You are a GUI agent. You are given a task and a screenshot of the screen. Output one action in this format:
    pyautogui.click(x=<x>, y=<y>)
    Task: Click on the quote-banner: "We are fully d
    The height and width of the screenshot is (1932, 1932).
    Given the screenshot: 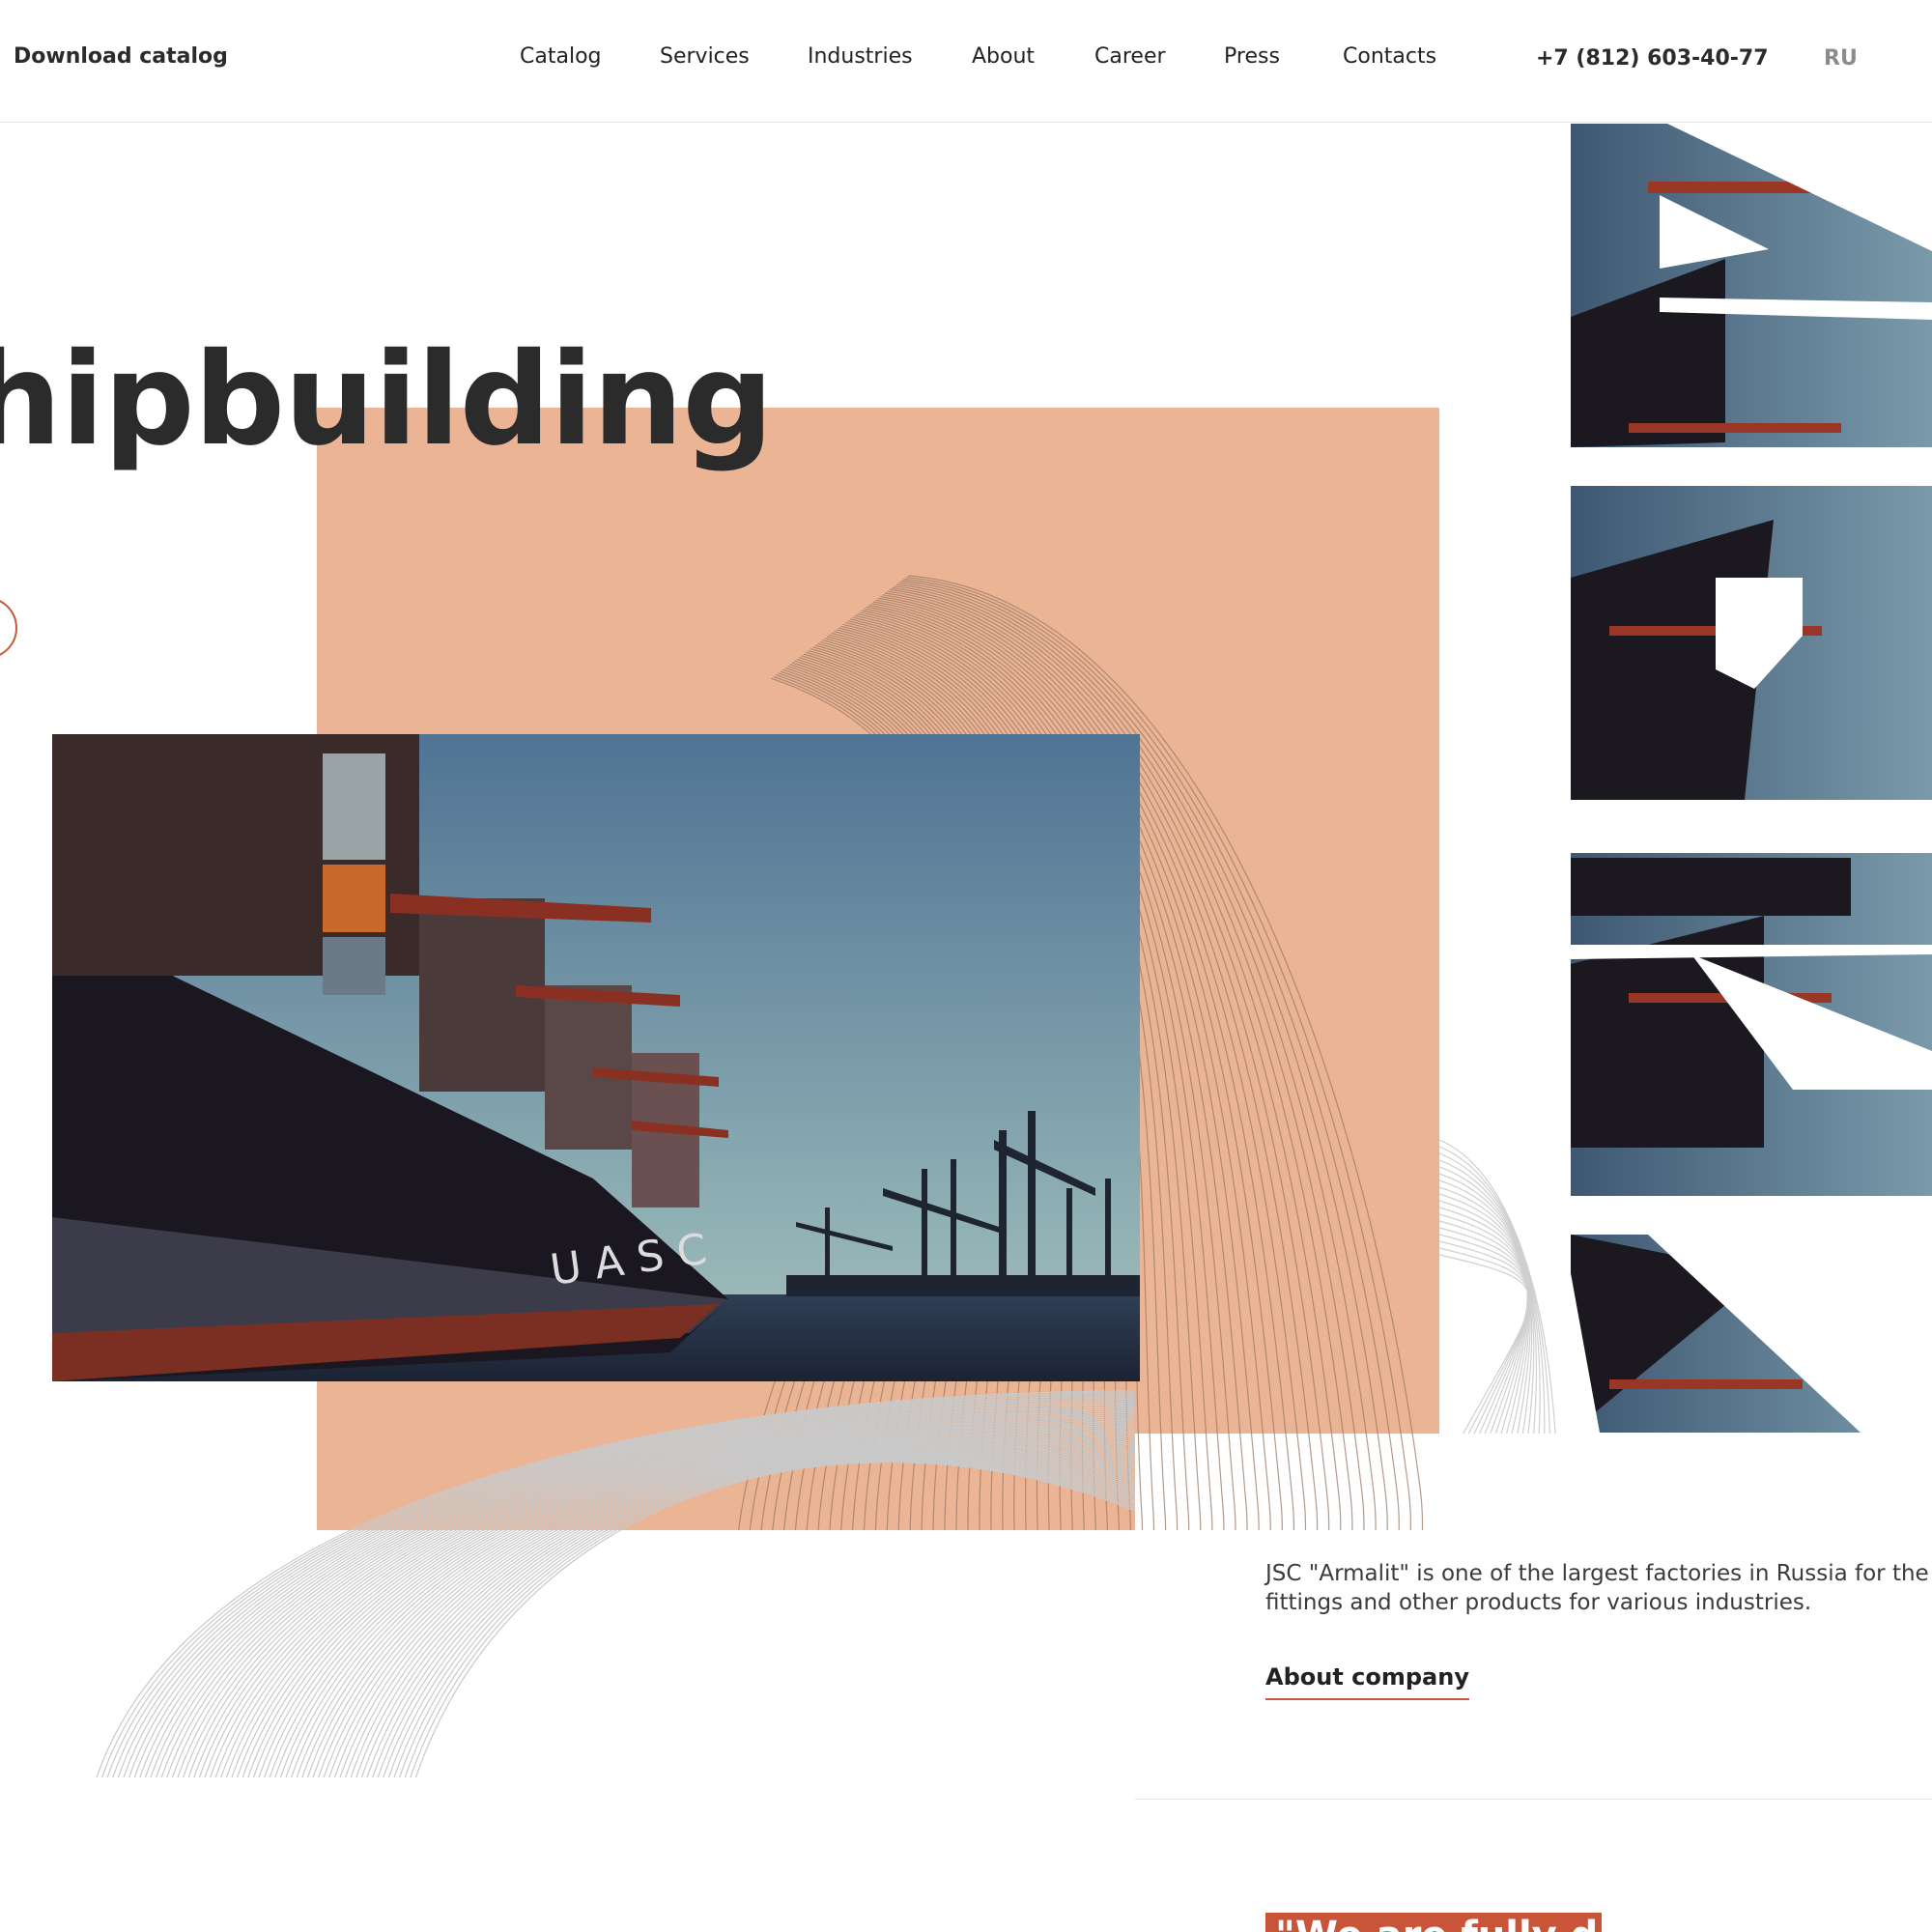 What is the action you would take?
    pyautogui.click(x=1433, y=1922)
    